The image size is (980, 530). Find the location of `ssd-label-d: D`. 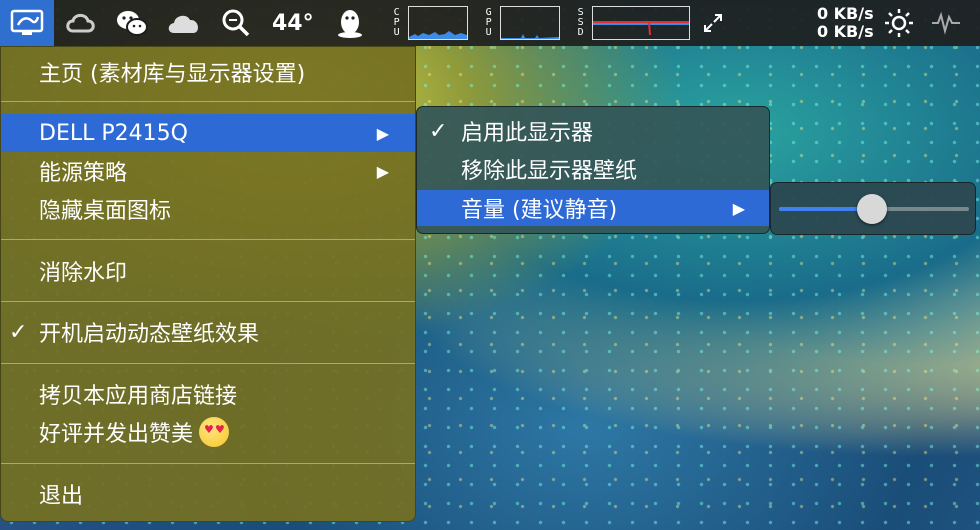

ssd-label-d: D is located at coordinates (580, 32).